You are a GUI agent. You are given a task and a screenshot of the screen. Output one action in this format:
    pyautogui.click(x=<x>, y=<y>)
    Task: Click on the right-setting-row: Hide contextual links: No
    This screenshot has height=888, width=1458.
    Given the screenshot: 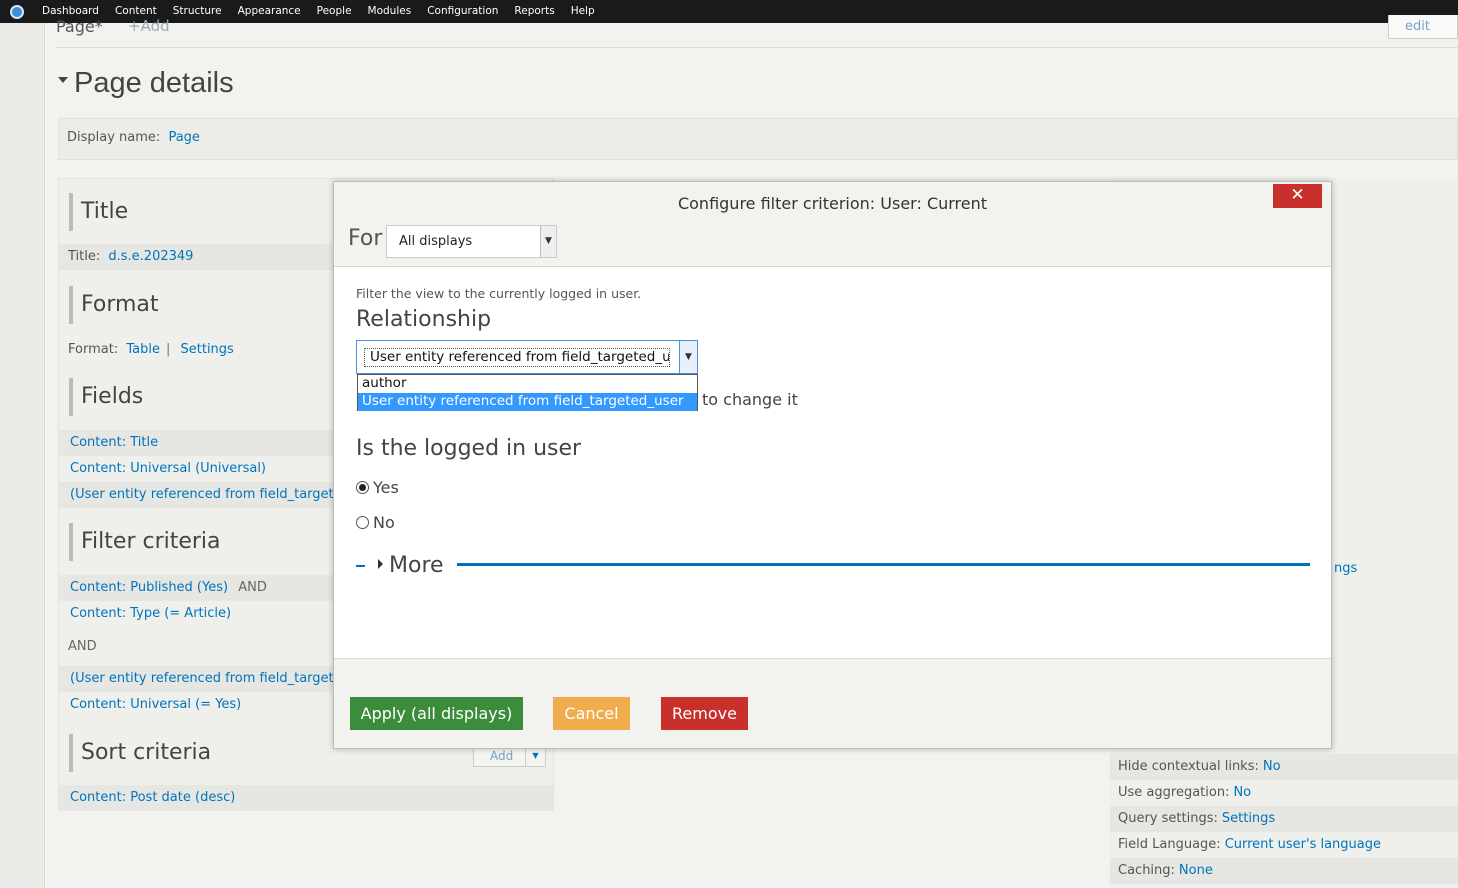 What is the action you would take?
    pyautogui.click(x=1284, y=767)
    